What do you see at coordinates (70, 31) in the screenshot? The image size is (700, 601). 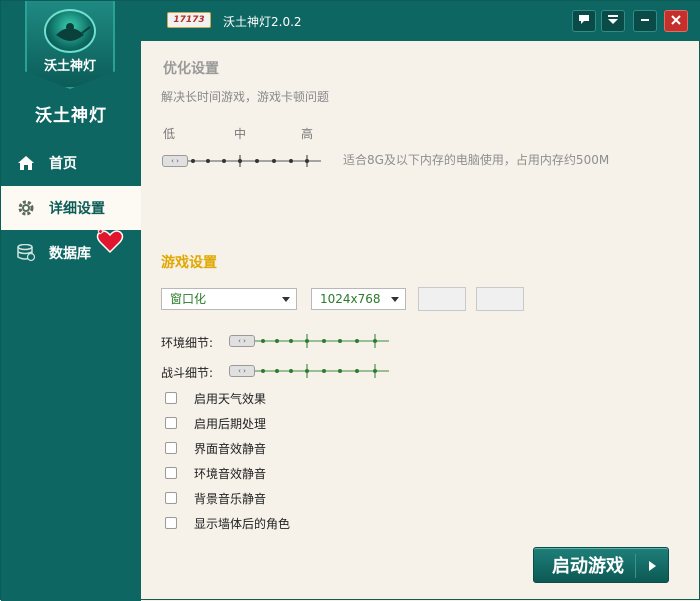 I see `lamp-icon` at bounding box center [70, 31].